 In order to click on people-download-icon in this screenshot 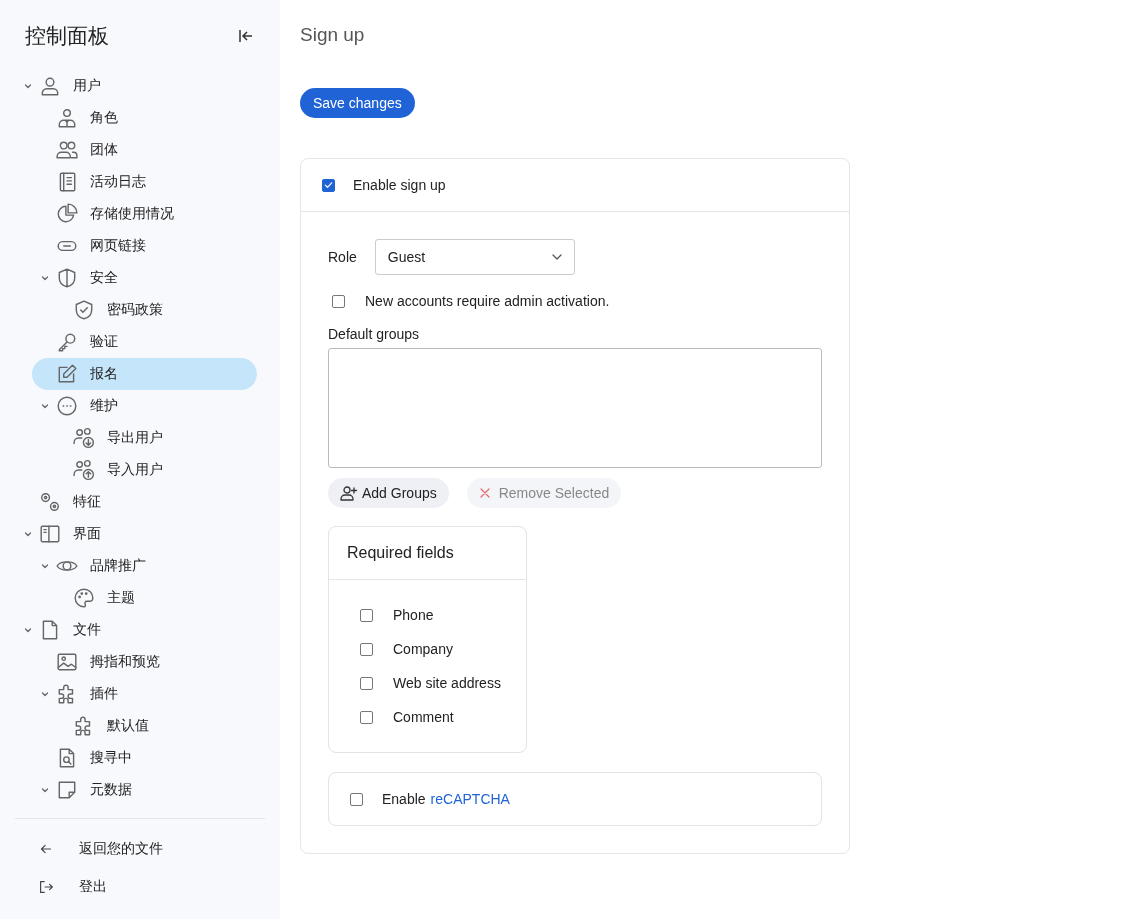, I will do `click(84, 438)`.